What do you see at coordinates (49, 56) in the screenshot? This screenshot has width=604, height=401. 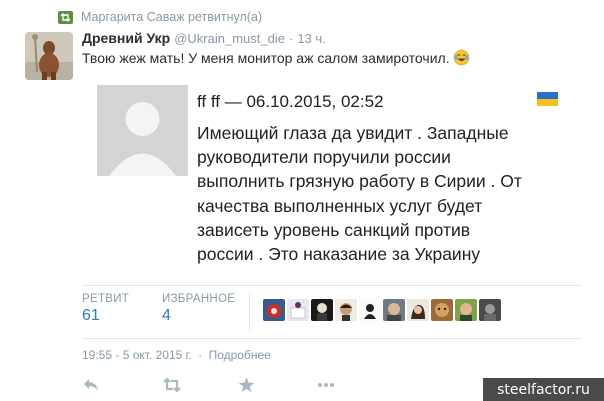 I see `avatar` at bounding box center [49, 56].